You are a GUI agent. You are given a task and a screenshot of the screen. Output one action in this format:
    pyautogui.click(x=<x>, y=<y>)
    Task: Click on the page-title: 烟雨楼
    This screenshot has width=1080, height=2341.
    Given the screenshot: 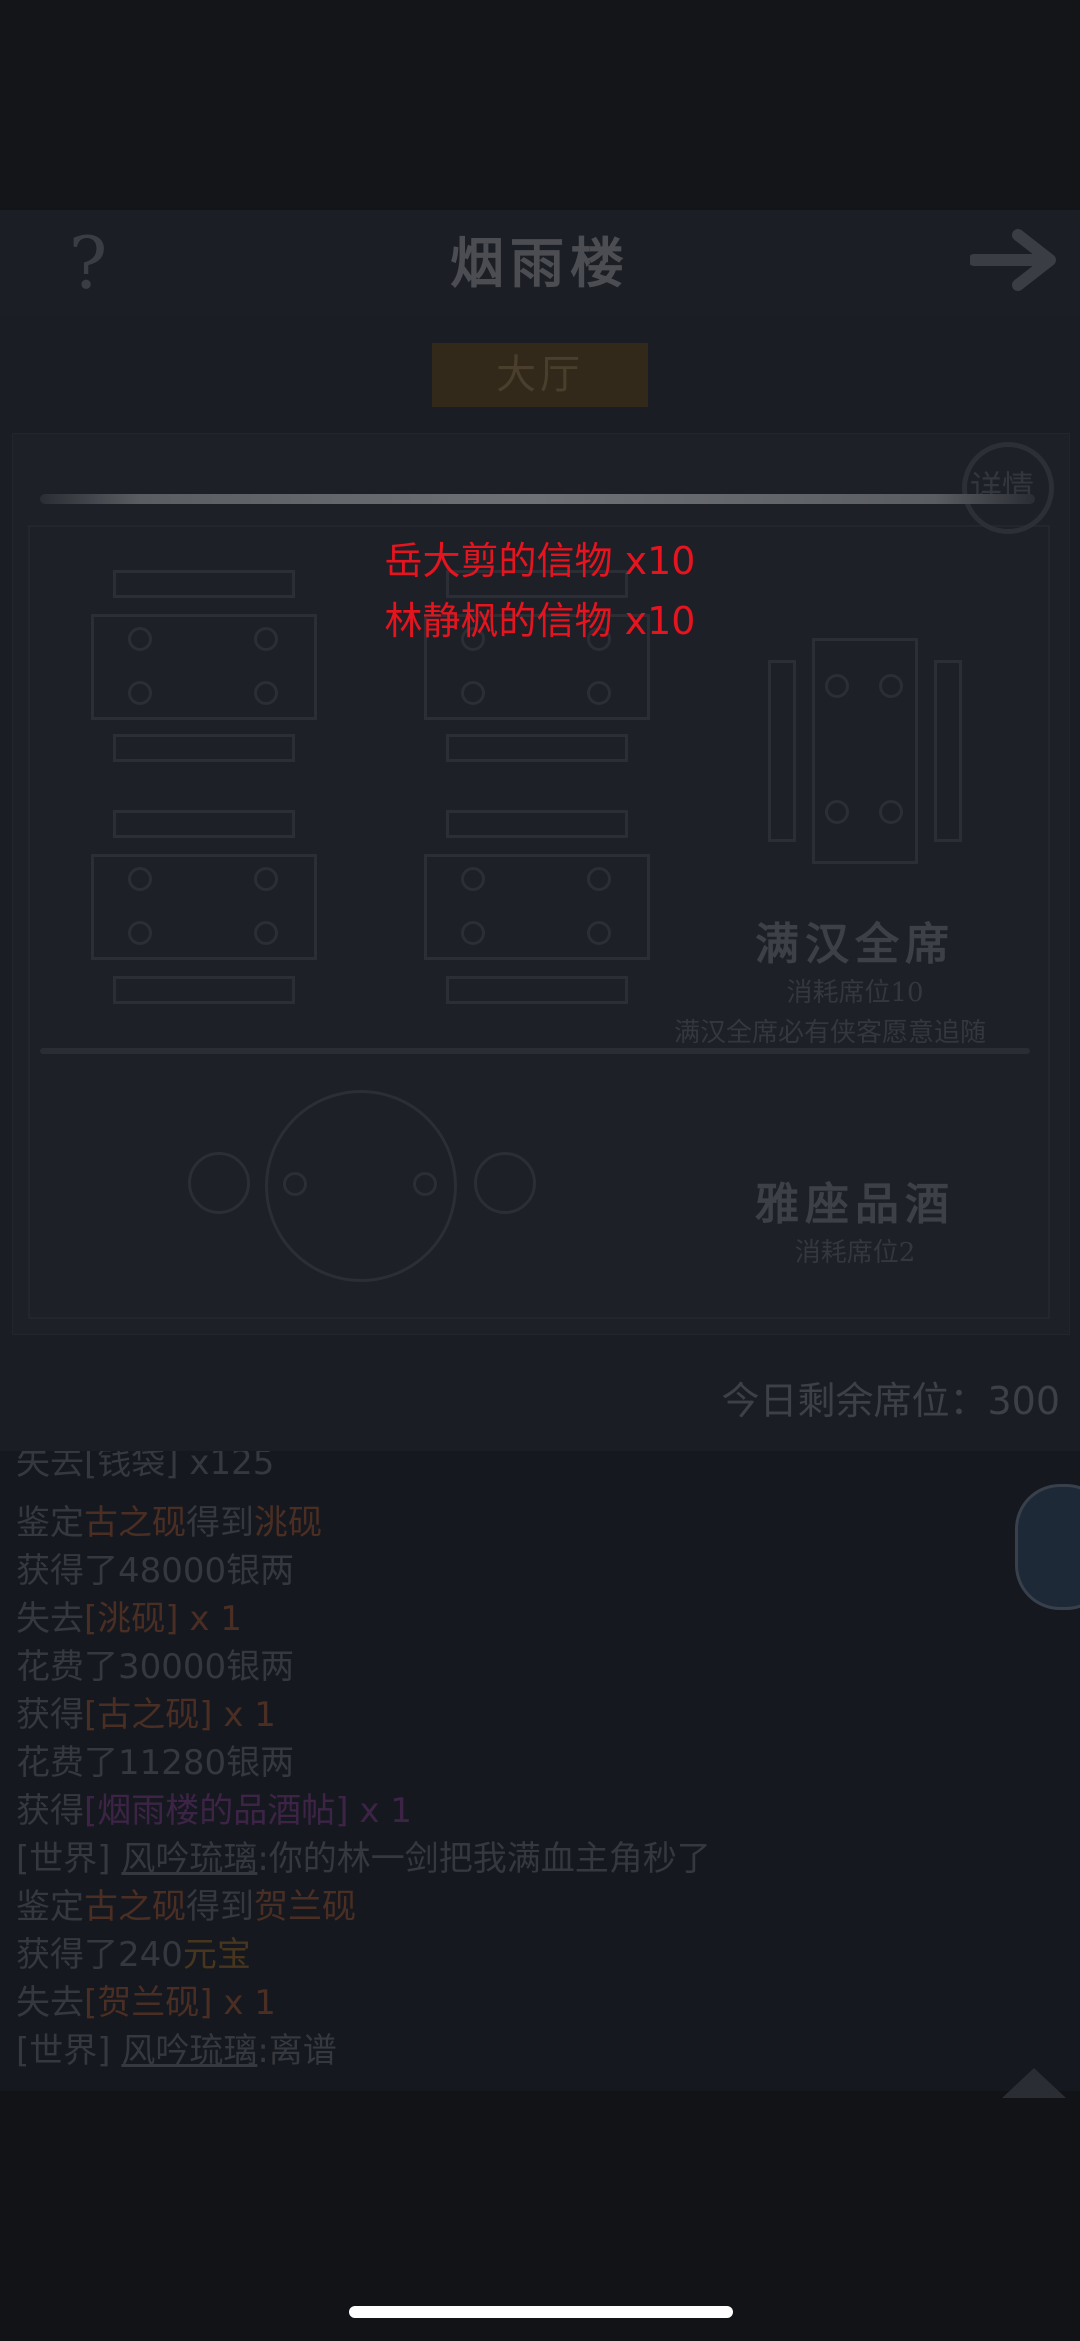 What is the action you would take?
    pyautogui.click(x=540, y=263)
    